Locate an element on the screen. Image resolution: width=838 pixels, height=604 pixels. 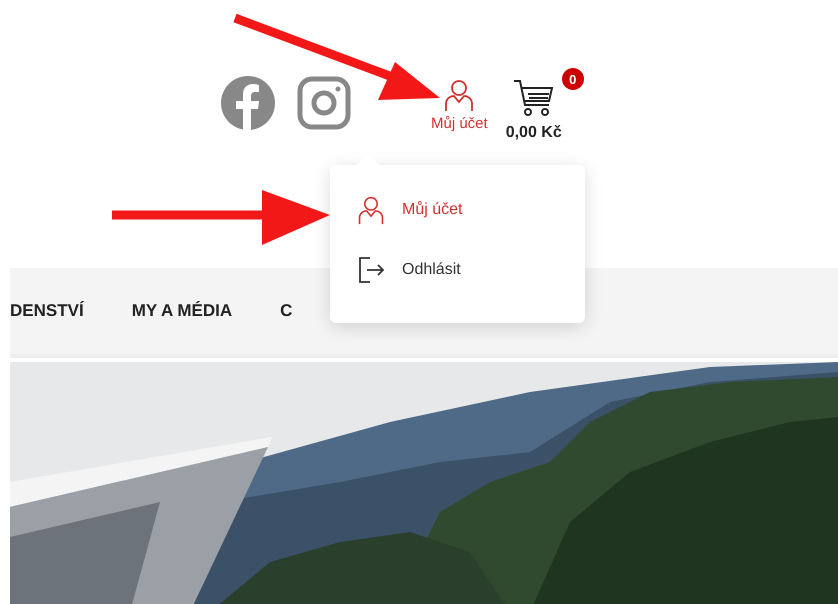
nav-link: MY A MÉDIA is located at coordinates (182, 311).